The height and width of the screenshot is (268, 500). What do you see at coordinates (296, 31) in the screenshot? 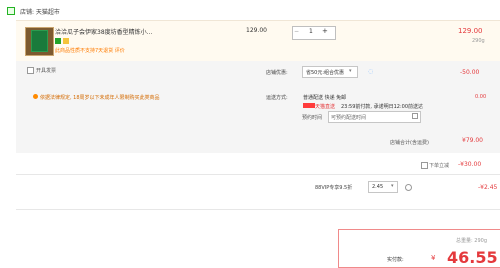
I see `qty-minus-button: −` at bounding box center [296, 31].